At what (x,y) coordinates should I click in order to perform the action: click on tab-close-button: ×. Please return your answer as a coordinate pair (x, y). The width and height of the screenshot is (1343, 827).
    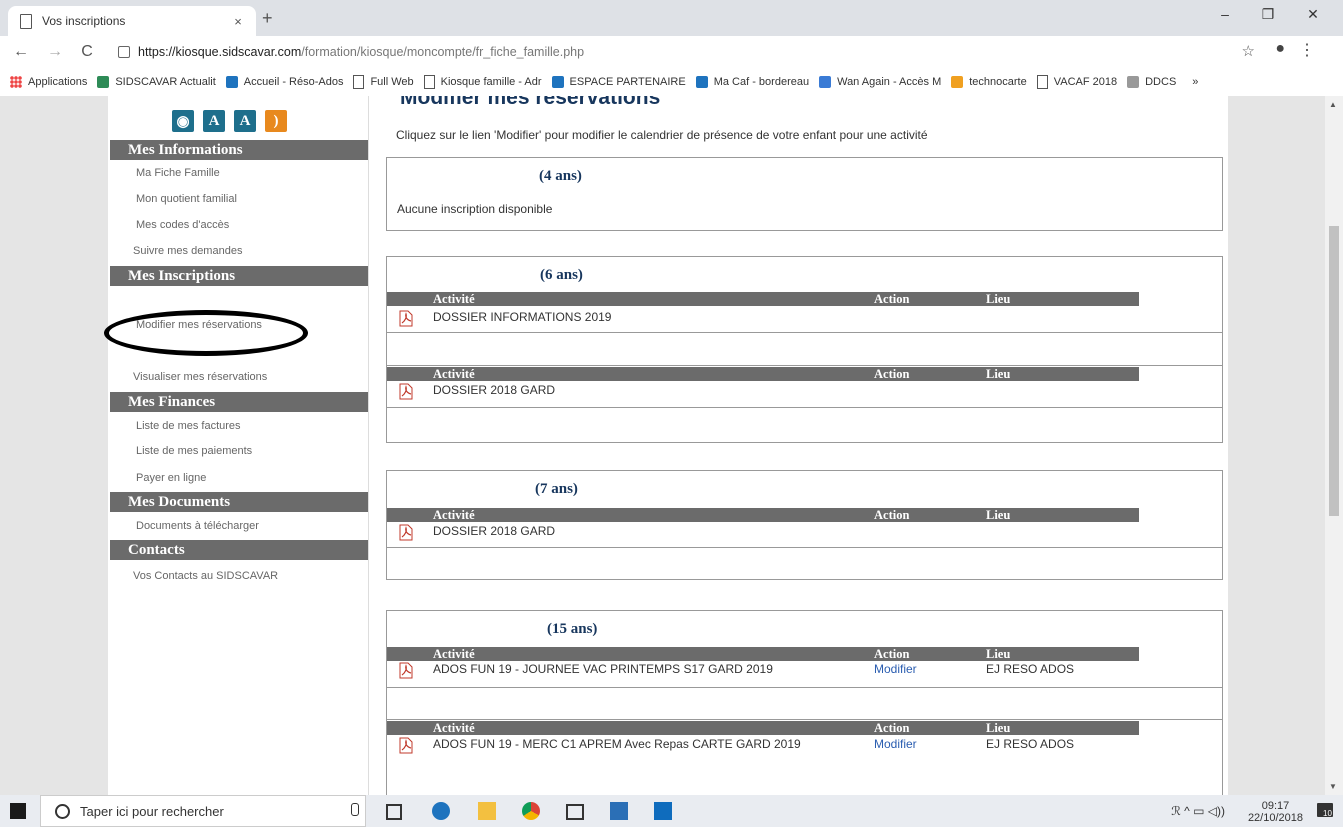
    Looking at the image, I should click on (238, 21).